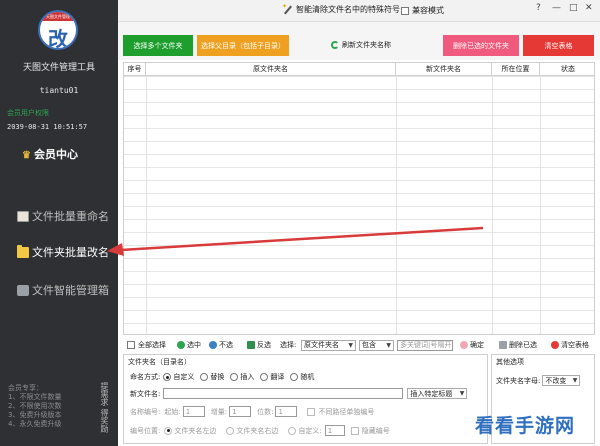 The height and width of the screenshot is (446, 600). I want to click on uncheck-label: 不选, so click(226, 345).